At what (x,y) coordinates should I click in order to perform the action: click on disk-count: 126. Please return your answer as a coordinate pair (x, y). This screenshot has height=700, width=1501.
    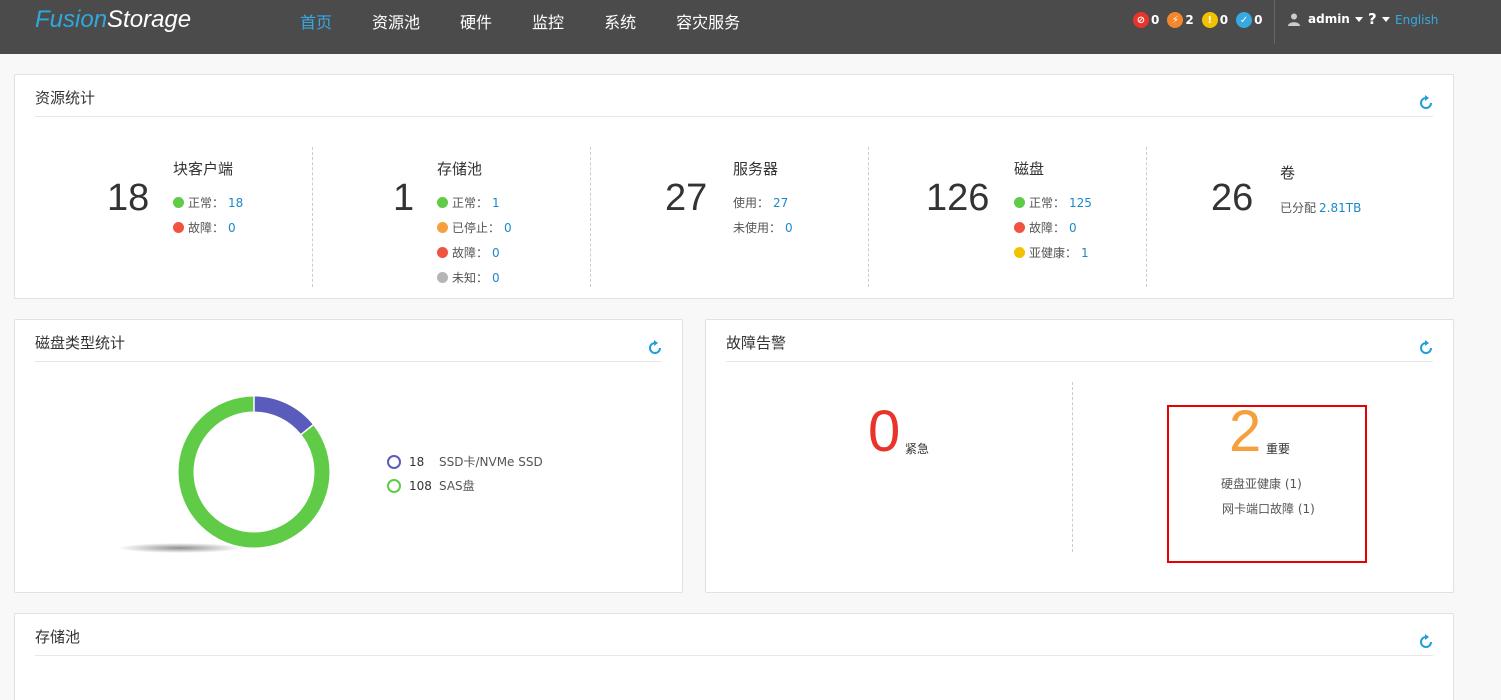
    Looking at the image, I should click on (957, 198).